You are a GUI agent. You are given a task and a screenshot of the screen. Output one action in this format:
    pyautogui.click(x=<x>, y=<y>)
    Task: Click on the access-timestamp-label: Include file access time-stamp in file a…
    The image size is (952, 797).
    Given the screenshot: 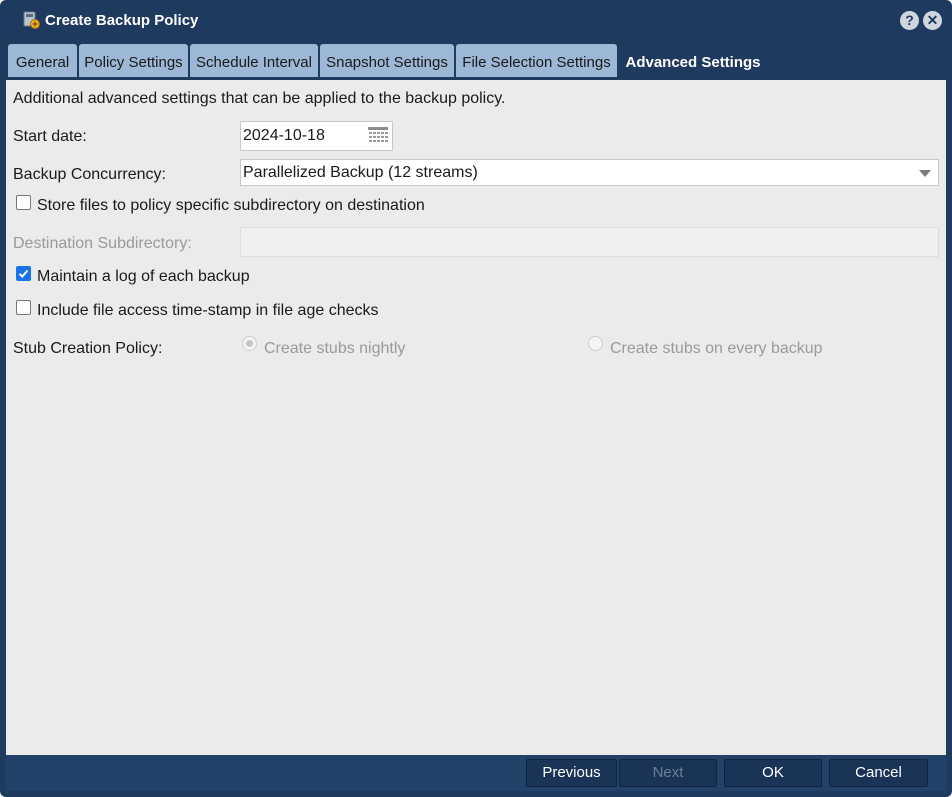 What is the action you would take?
    pyautogui.click(x=207, y=311)
    